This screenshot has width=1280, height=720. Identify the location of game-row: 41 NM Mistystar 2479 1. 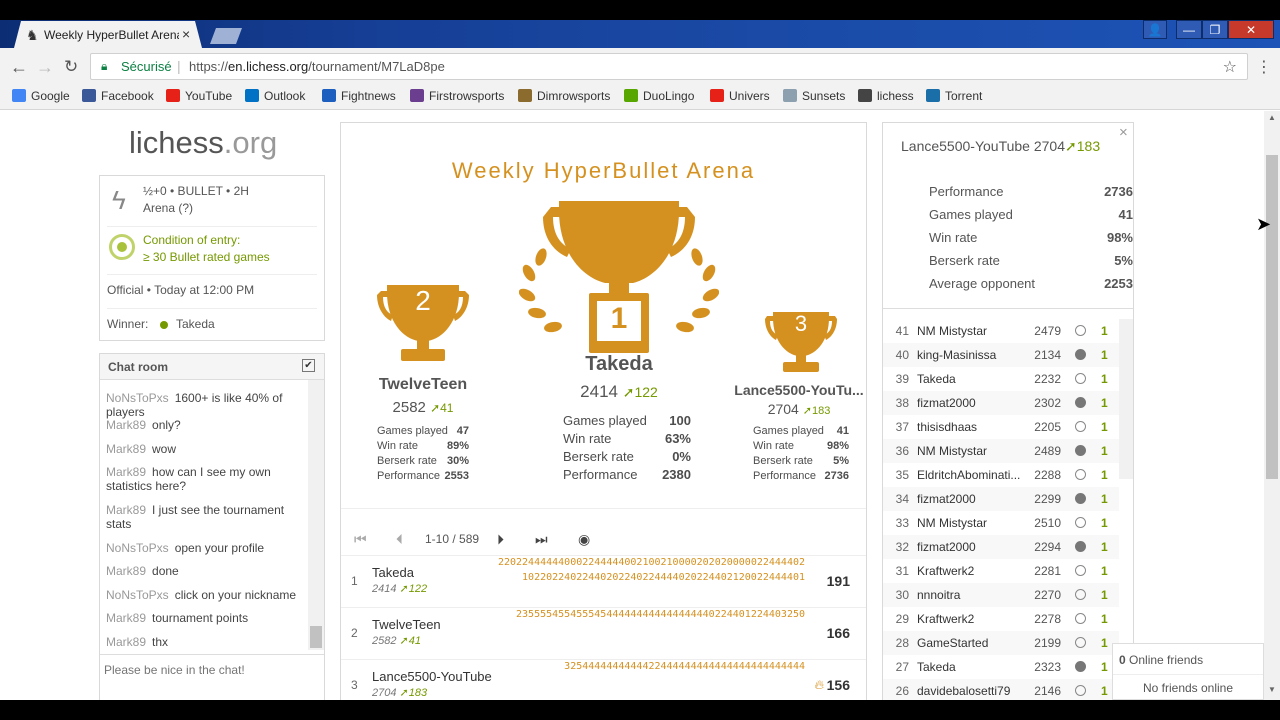
(1001, 331).